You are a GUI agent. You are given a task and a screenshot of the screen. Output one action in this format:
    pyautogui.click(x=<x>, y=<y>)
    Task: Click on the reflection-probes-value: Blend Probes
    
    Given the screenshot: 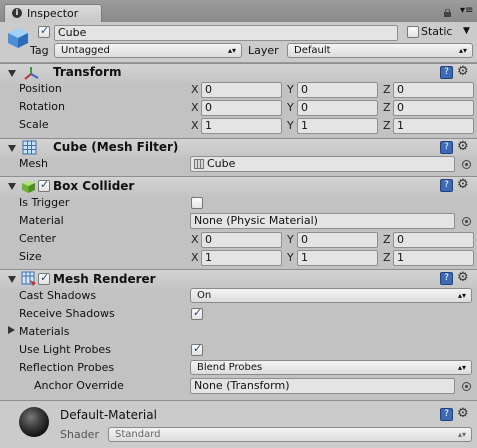 What is the action you would take?
    pyautogui.click(x=230, y=367)
    